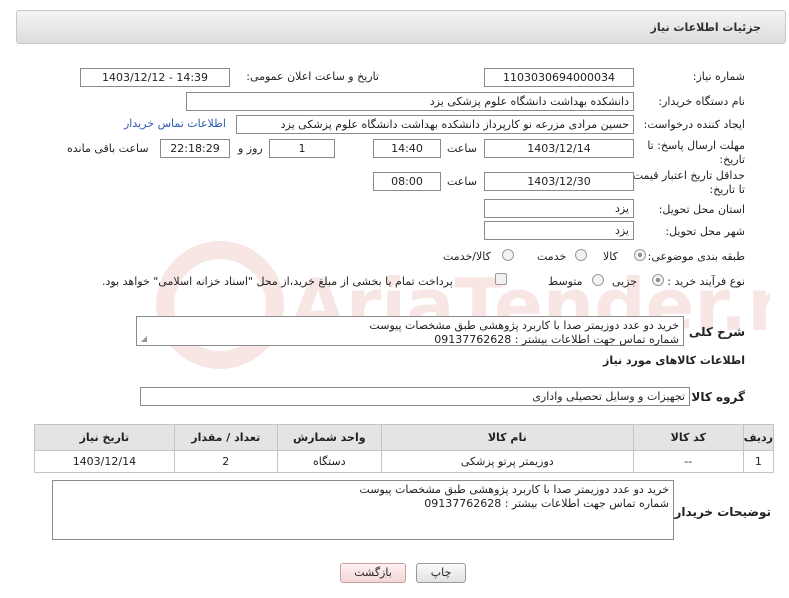  I want to click on process-option-minor: جزیی, so click(625, 281).